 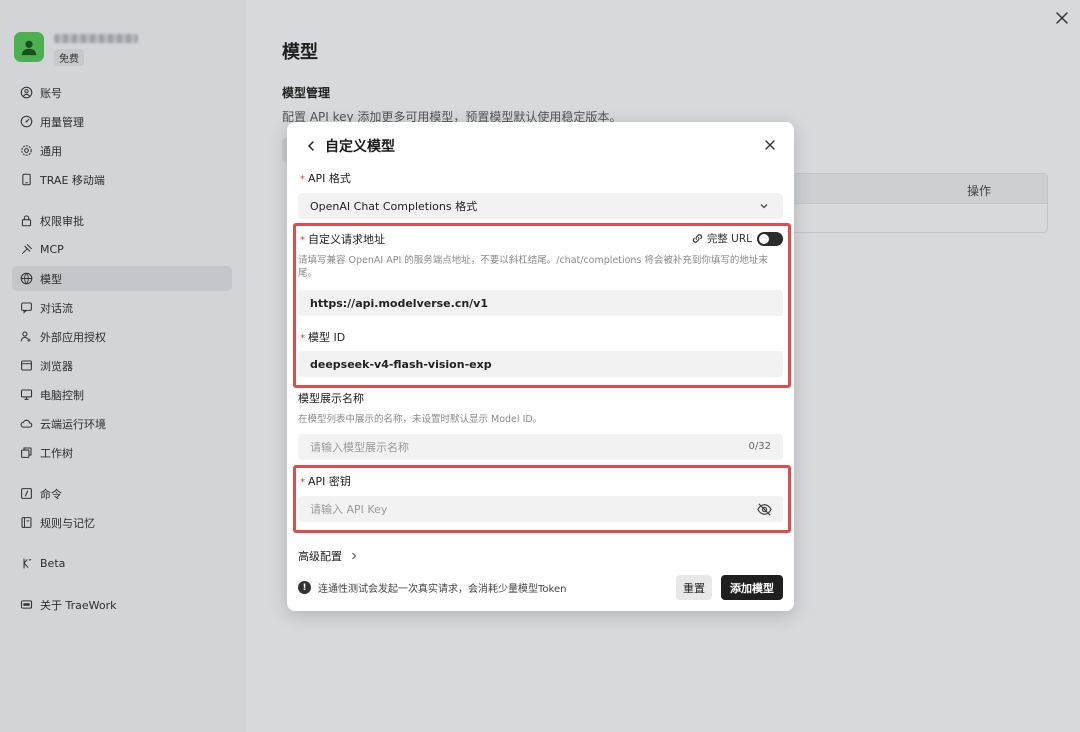 What do you see at coordinates (325, 481) in the screenshot?
I see `api-key-label: * API 密钥` at bounding box center [325, 481].